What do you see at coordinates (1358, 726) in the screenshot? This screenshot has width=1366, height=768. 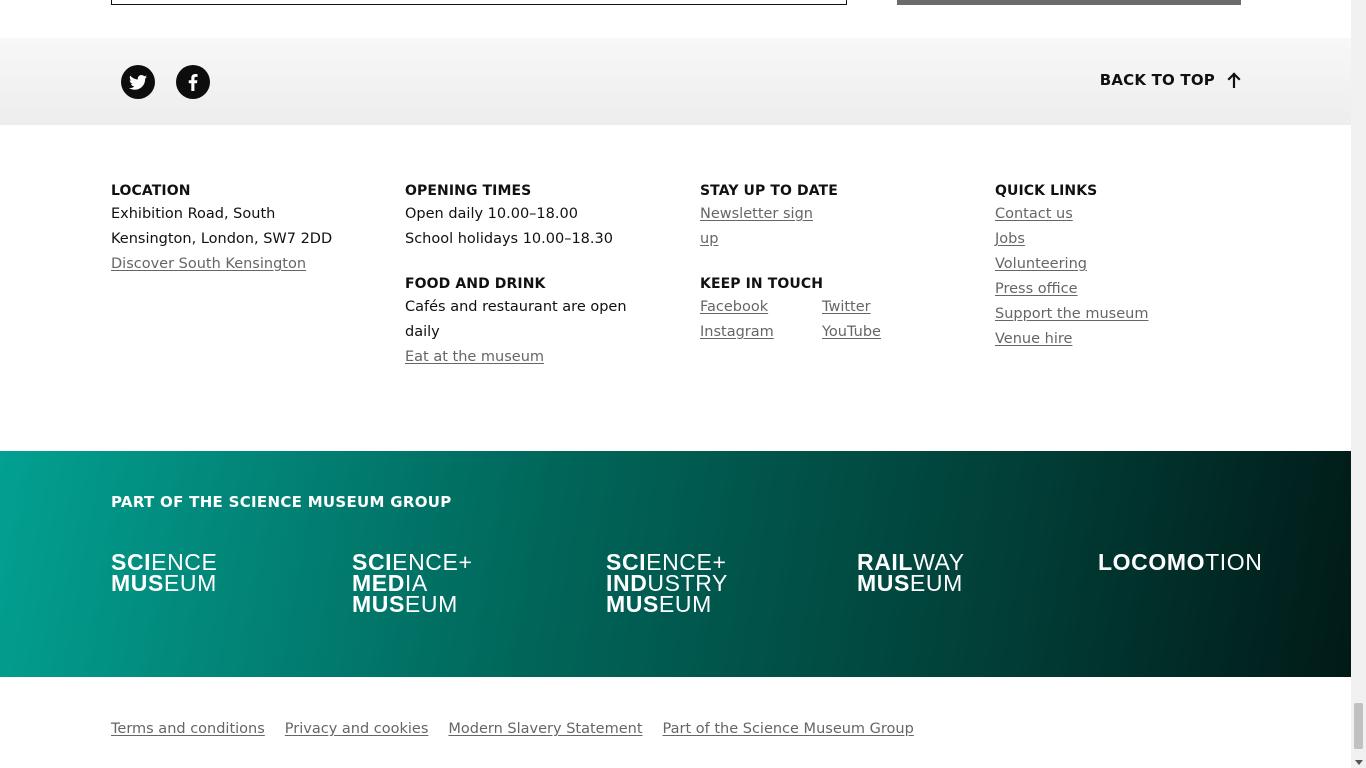 I see `scrollbar-thumb` at bounding box center [1358, 726].